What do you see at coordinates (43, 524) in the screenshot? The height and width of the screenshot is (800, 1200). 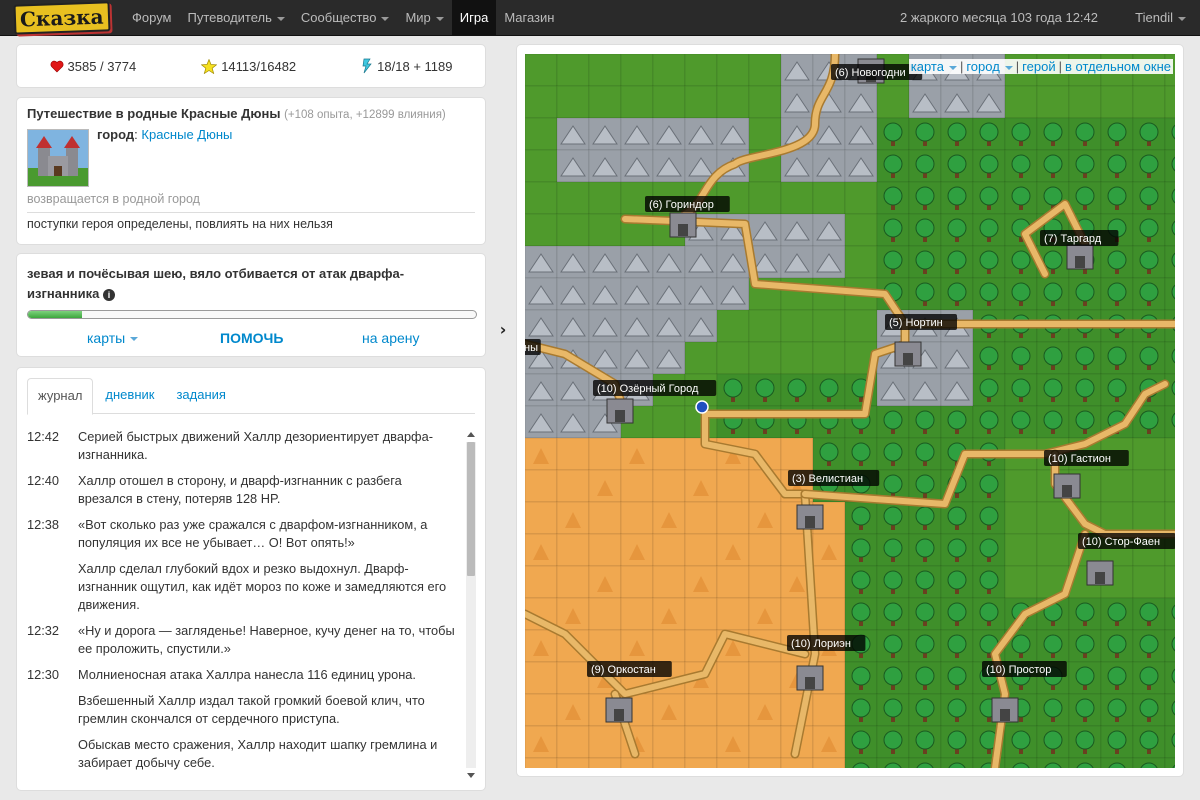 I see `entry-time: 12:38` at bounding box center [43, 524].